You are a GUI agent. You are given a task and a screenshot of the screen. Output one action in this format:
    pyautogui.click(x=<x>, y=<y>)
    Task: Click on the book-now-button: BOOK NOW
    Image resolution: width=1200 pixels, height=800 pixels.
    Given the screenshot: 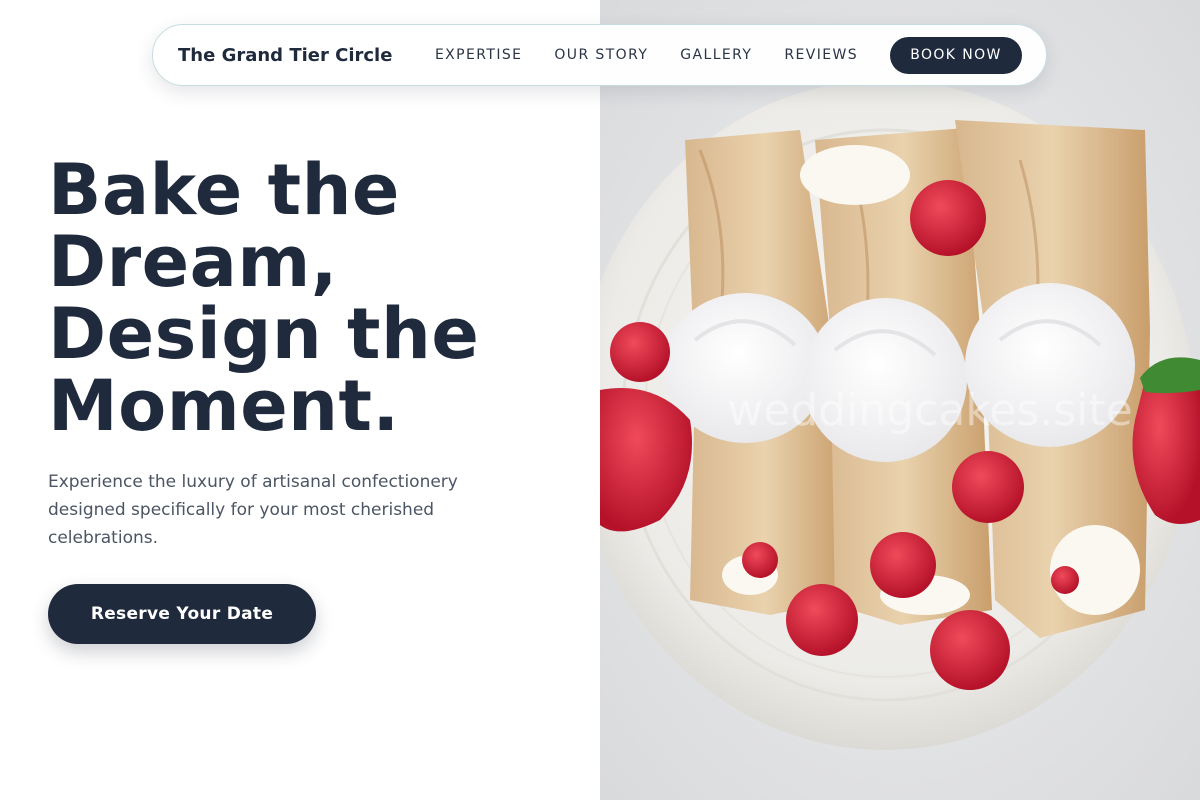 What is the action you would take?
    pyautogui.click(x=956, y=55)
    